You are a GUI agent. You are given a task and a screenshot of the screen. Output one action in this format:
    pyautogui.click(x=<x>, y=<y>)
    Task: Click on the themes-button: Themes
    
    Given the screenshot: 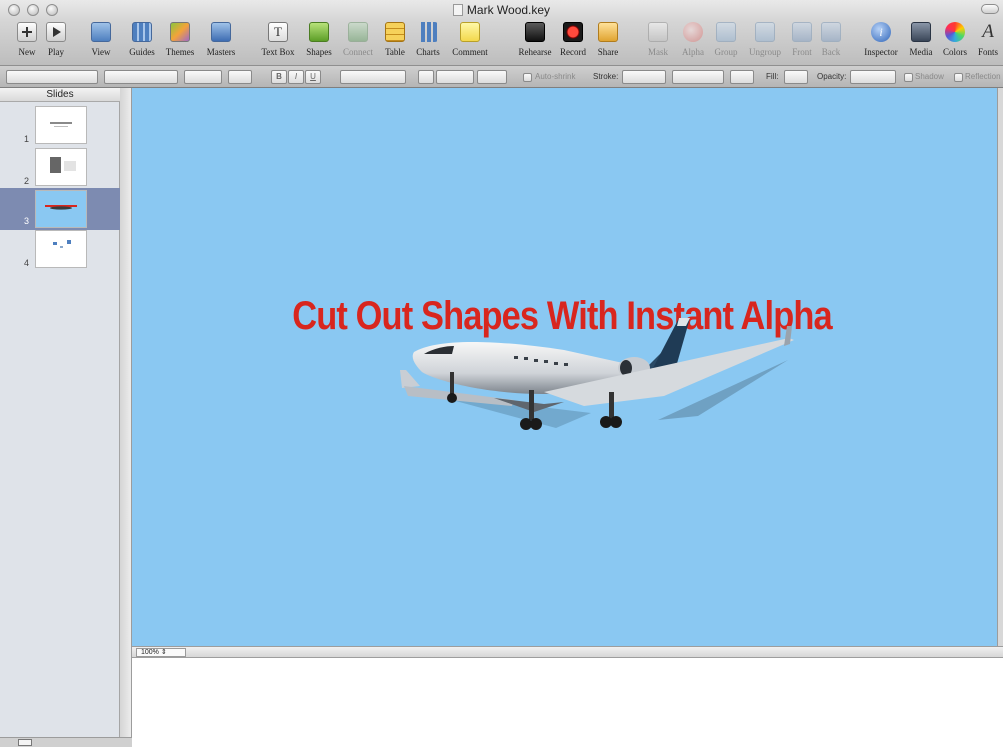 What is the action you would take?
    pyautogui.click(x=180, y=39)
    